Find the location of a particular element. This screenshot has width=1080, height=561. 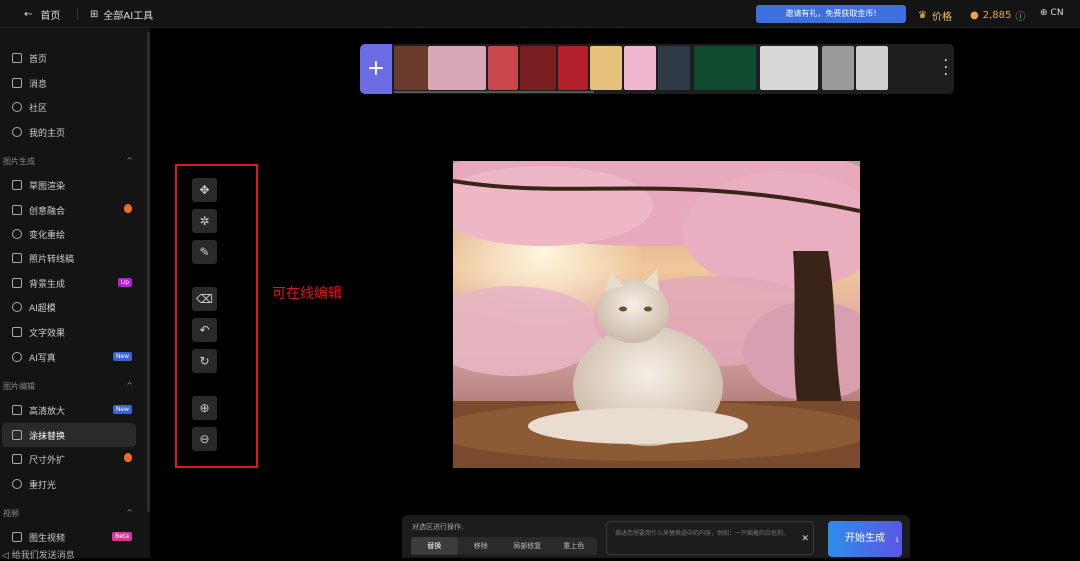

language-selector: ⊕ CN is located at coordinates (1052, 13).